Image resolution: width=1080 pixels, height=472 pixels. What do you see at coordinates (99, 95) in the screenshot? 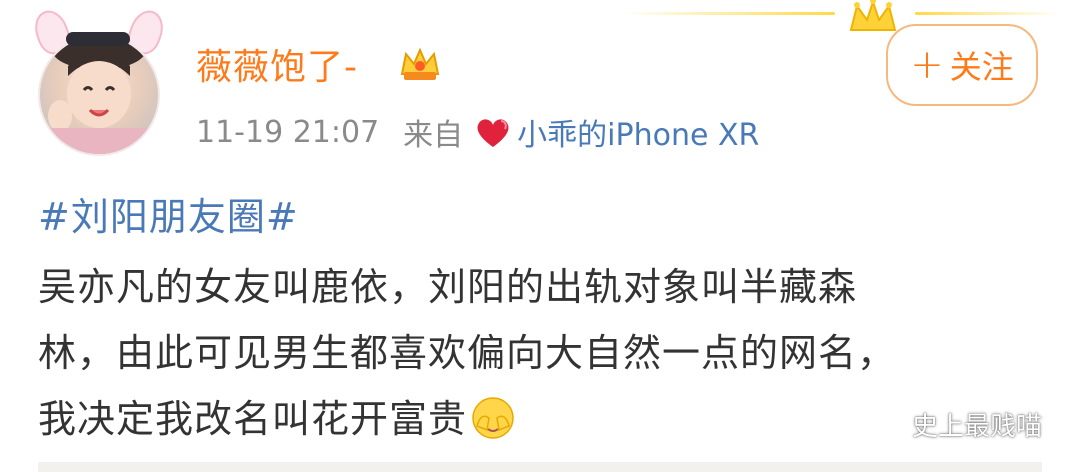
I see `avatar-image` at bounding box center [99, 95].